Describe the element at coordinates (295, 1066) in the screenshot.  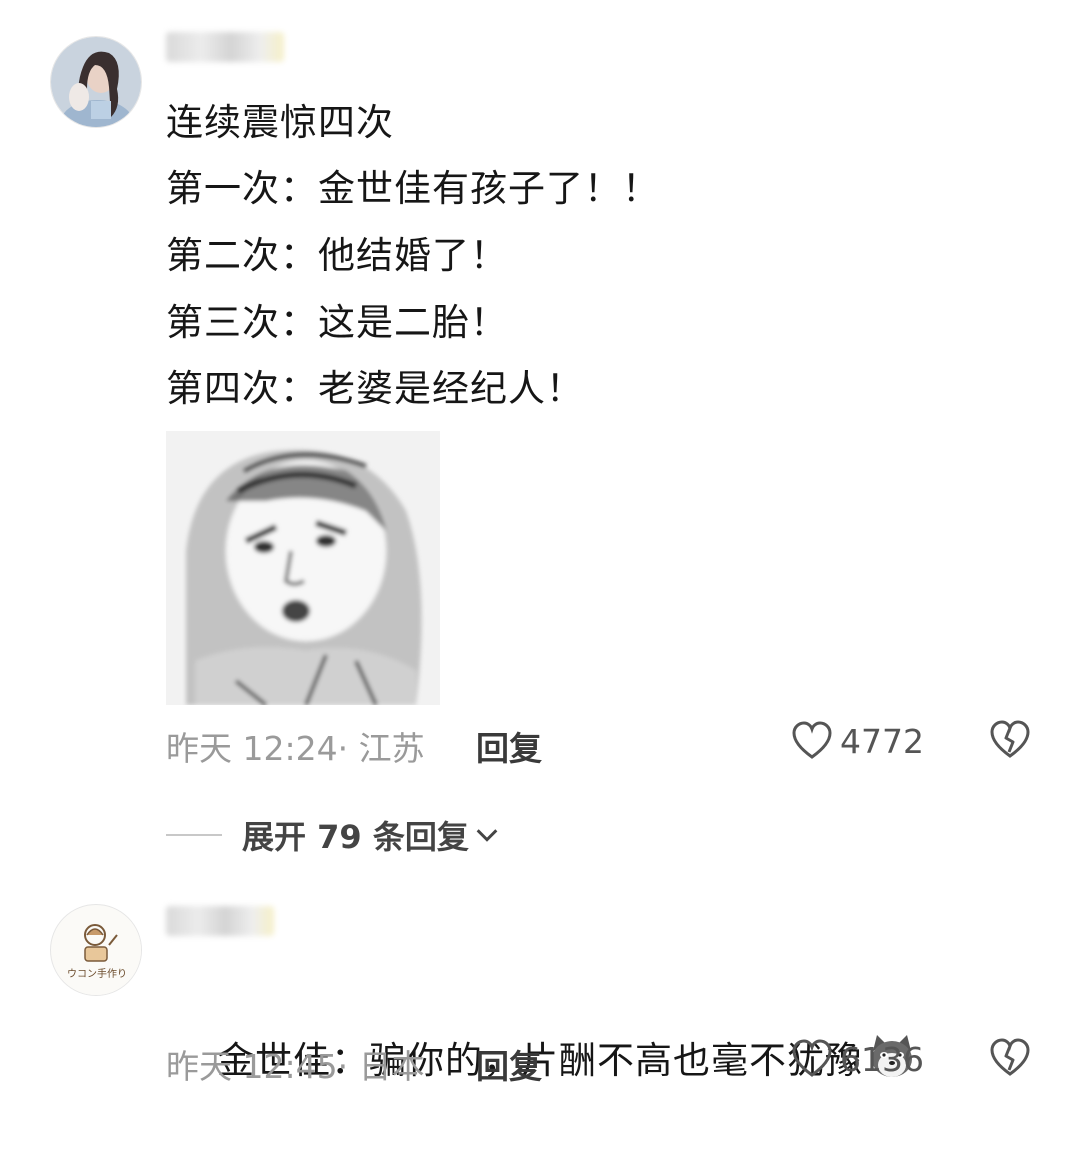
I see `comment-time: 昨天 12:45· 日本` at that location.